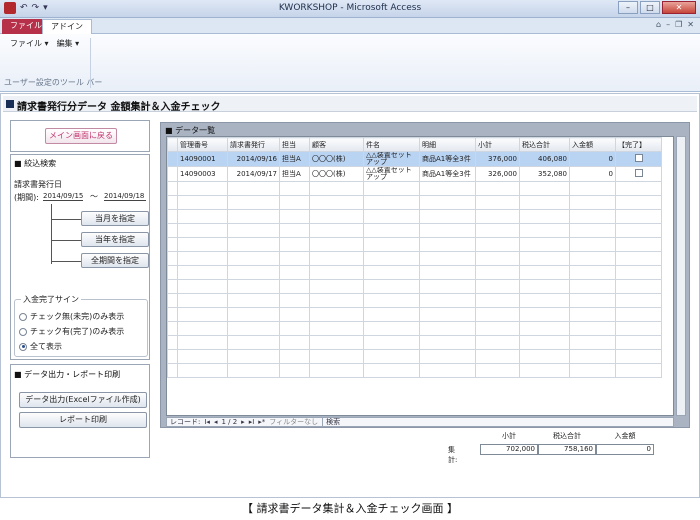 This screenshot has width=700, height=520. What do you see at coordinates (115, 239) in the screenshot?
I see `current-year-button: 当年を指定` at bounding box center [115, 239].